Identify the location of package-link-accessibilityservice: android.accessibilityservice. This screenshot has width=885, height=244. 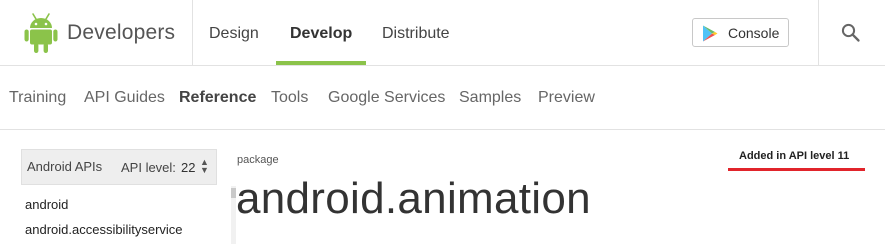
(104, 229).